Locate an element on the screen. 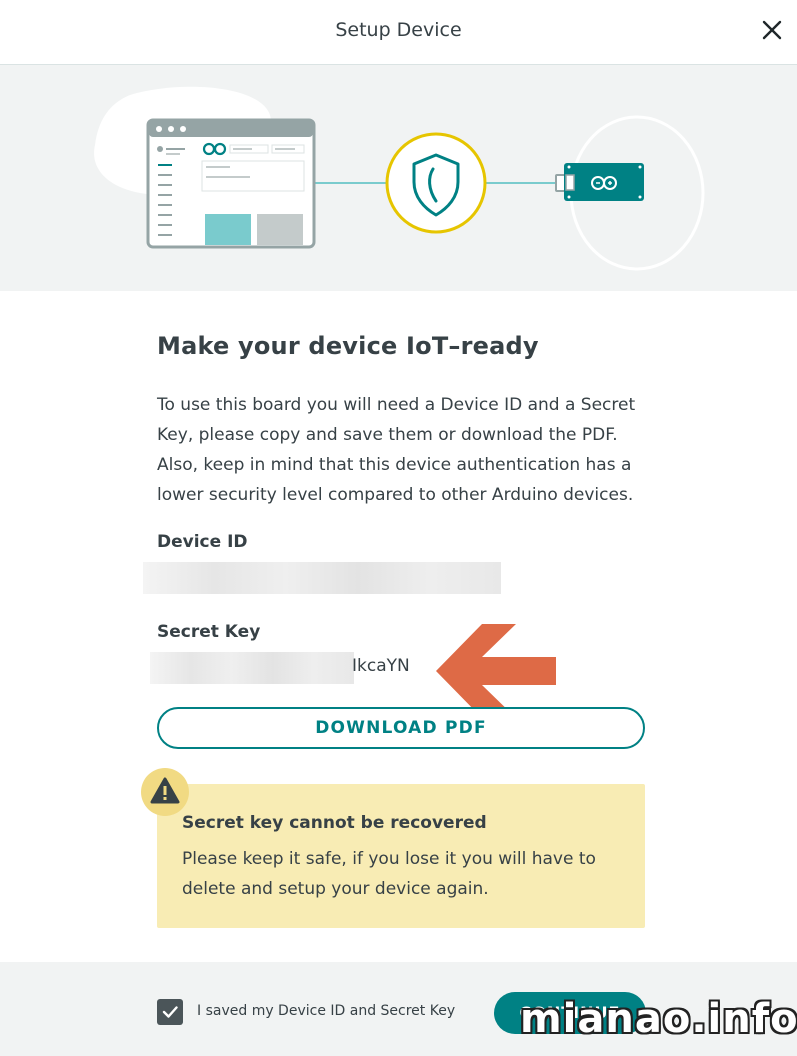 This screenshot has width=797, height=1056. checkmark-icon is located at coordinates (170, 1012).